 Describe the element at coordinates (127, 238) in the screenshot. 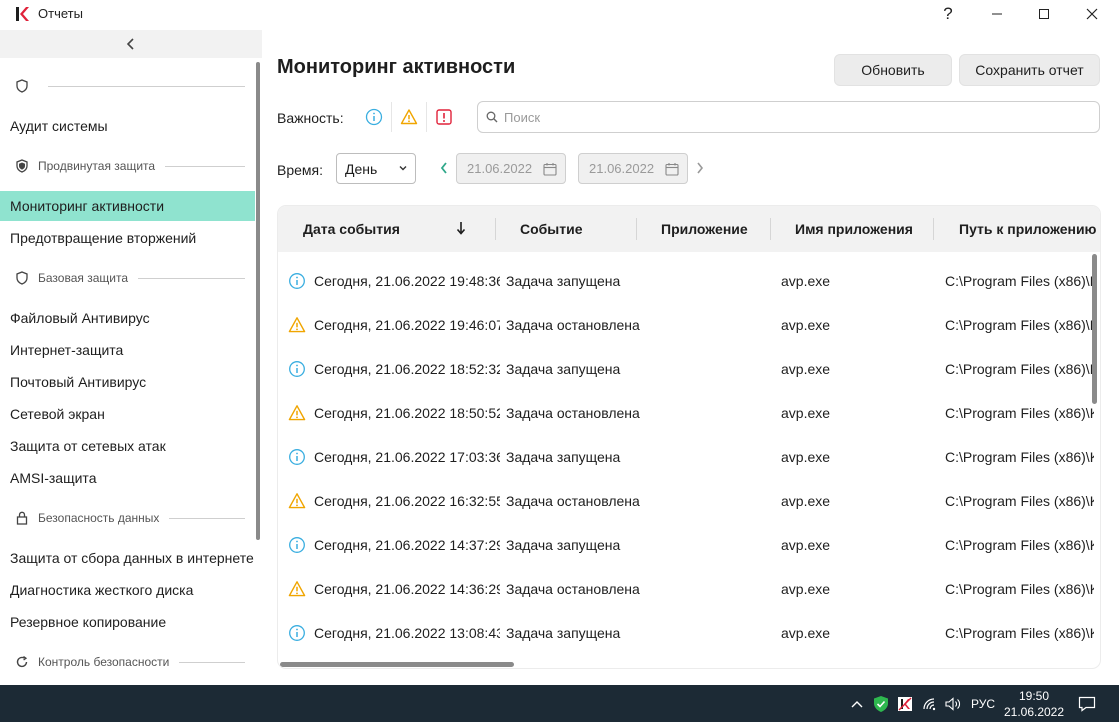

I see `sidebar-item-intrusion-prevention: Предотвращение вторжений` at that location.